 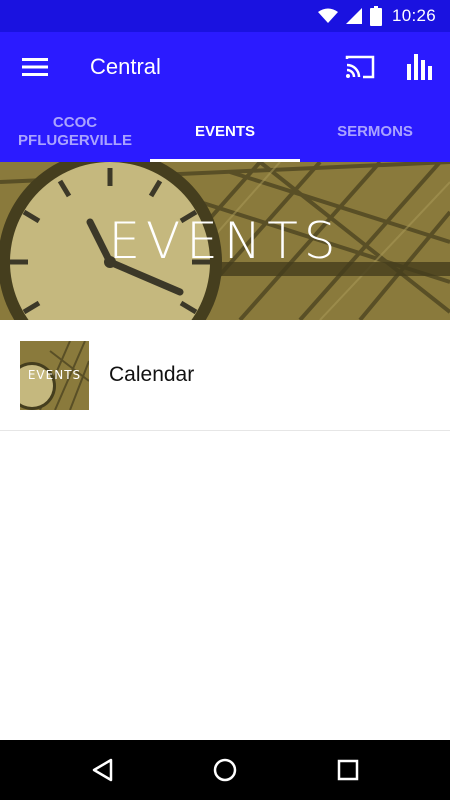 I want to click on recents-icon, so click(x=348, y=770).